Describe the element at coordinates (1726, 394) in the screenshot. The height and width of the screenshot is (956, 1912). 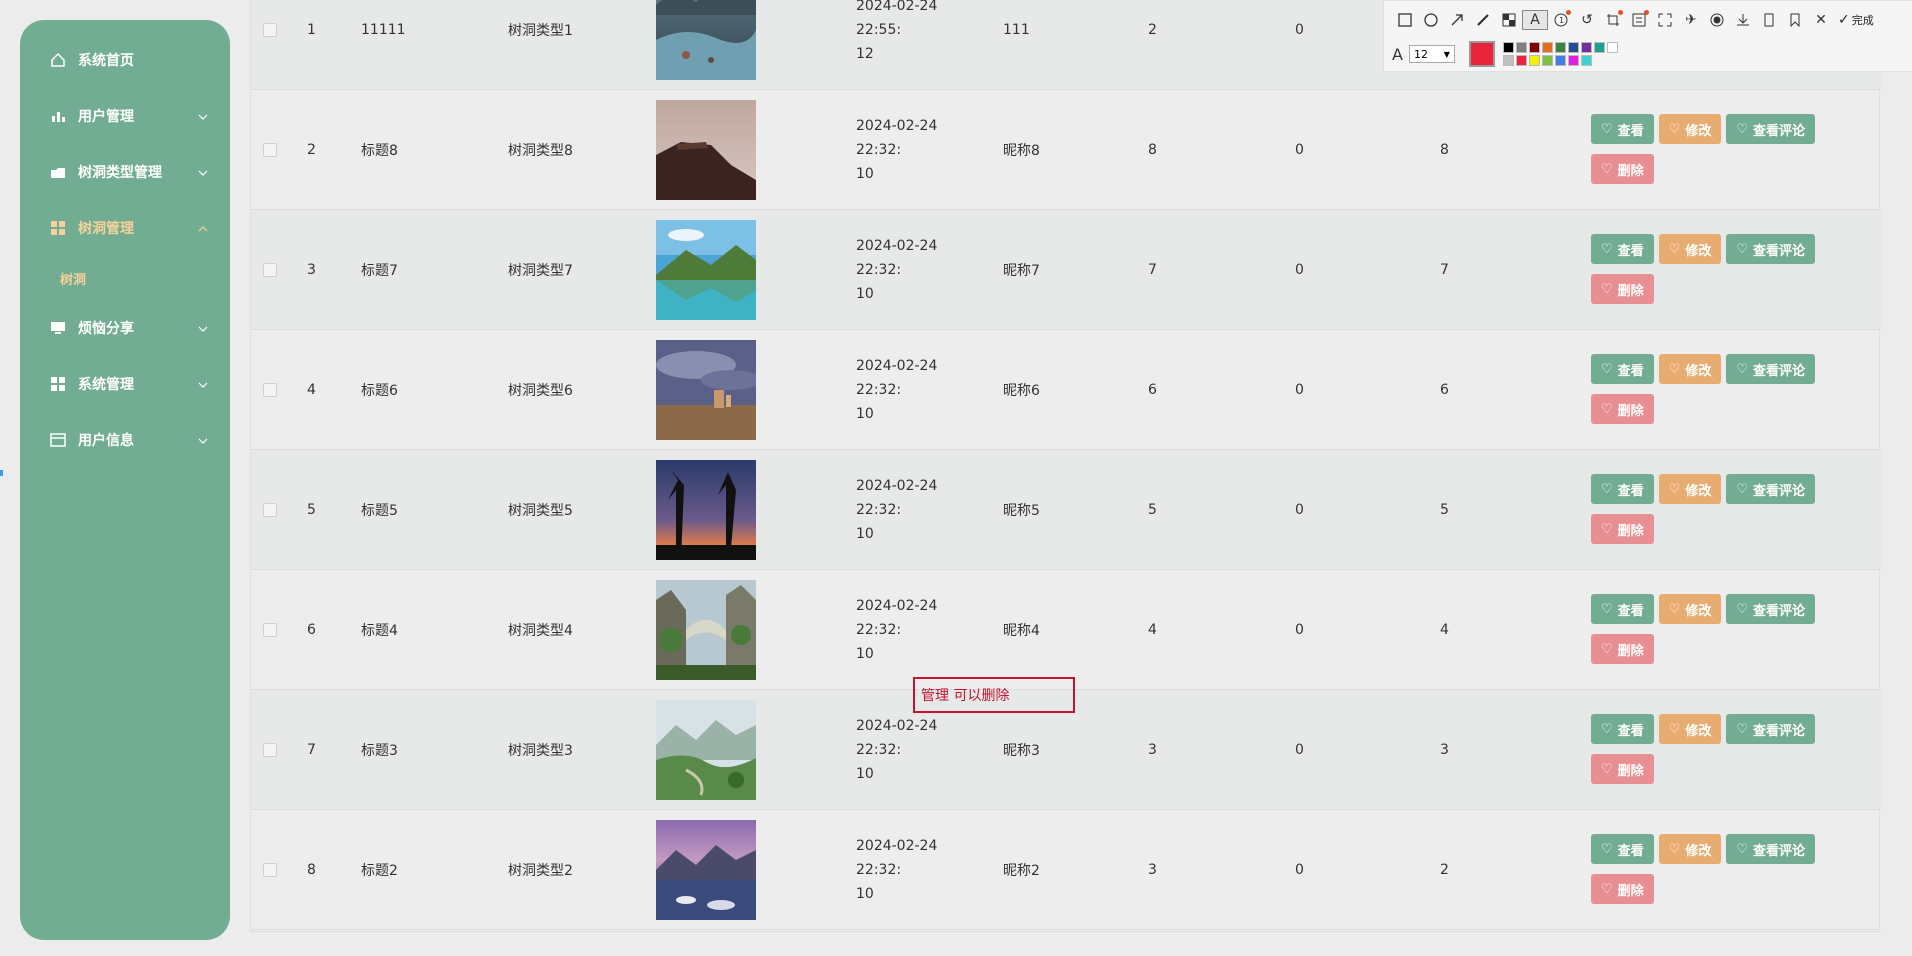
I see `row-actions: ♡查看♡修改♡查看评论 ♡删除` at that location.